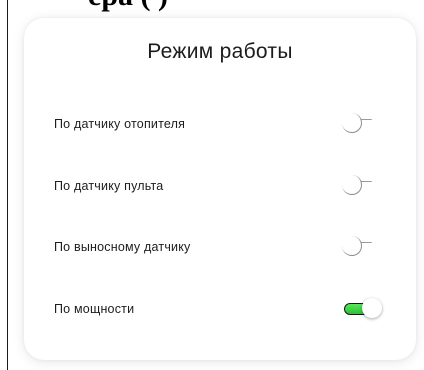 Image resolution: width=424 pixels, height=370 pixels. What do you see at coordinates (218, 124) in the screenshot?
I see `option-row-heater-sensor: По датчику отопителя` at bounding box center [218, 124].